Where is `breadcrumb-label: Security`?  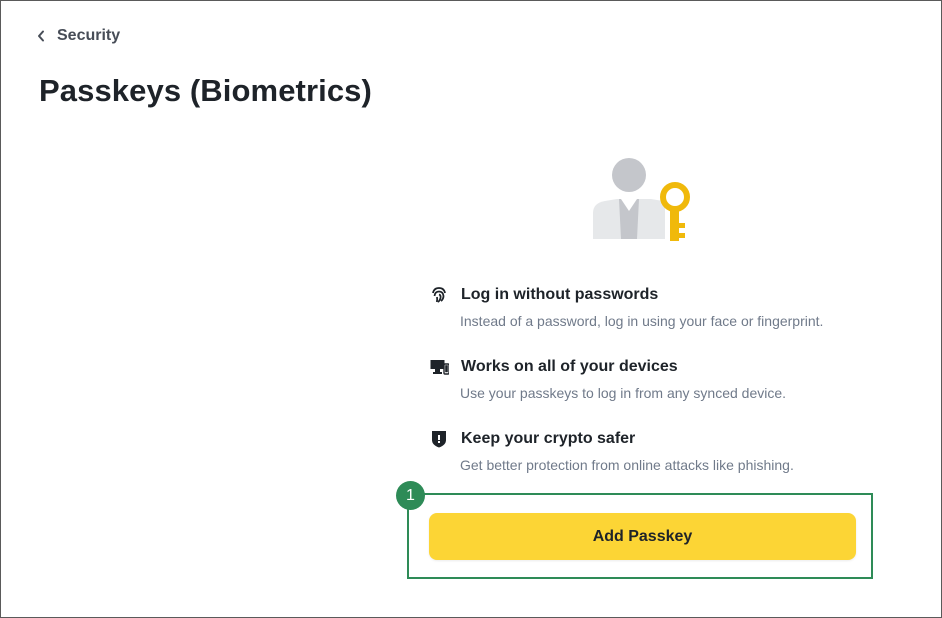 breadcrumb-label: Security is located at coordinates (89, 35).